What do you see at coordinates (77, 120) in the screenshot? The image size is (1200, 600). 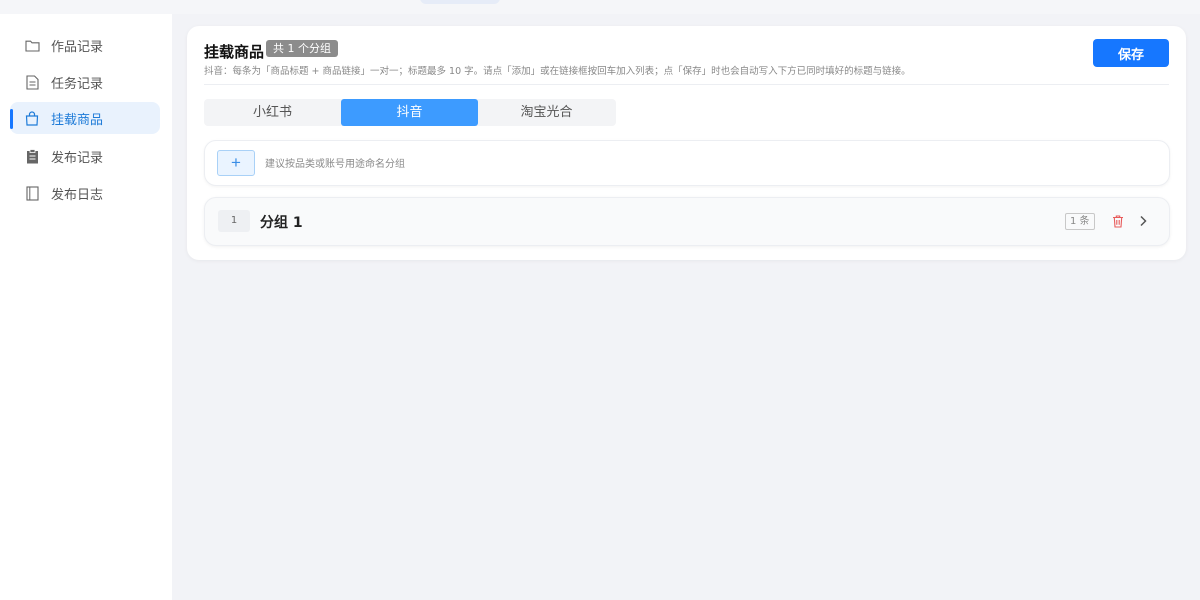 I see `sidebar-item-label: 挂载商品` at bounding box center [77, 120].